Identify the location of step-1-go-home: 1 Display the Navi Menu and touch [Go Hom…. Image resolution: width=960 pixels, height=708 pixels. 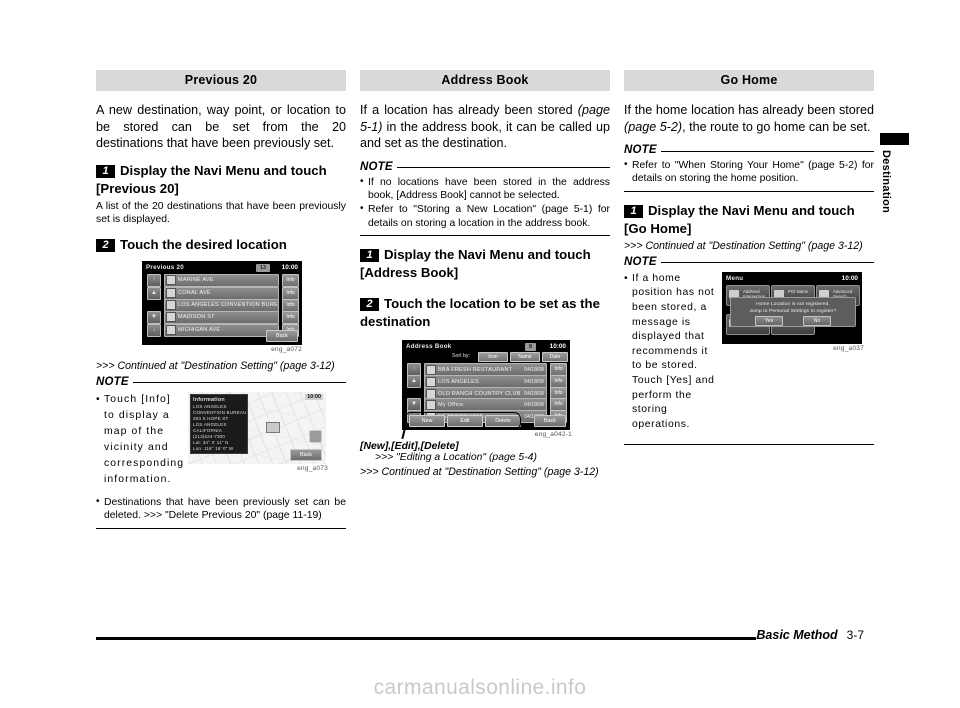
(749, 220).